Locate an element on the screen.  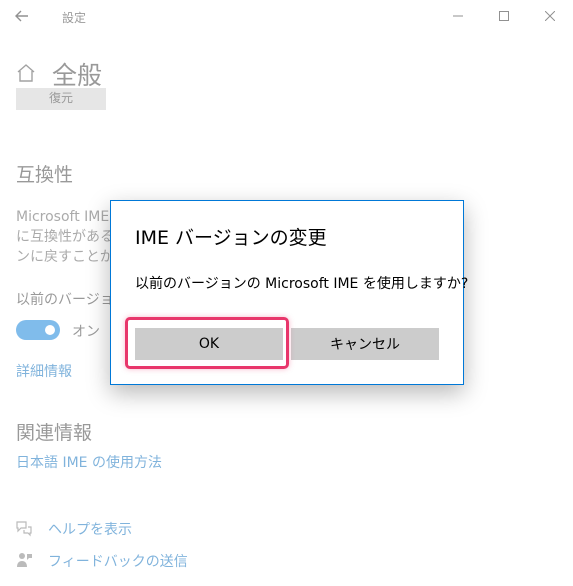
cancel-button: キャンセル is located at coordinates (365, 344).